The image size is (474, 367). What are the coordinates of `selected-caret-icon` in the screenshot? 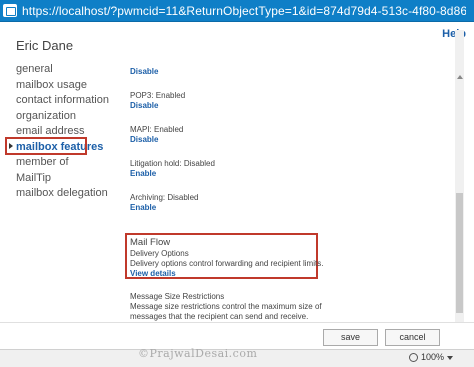 It's located at (11, 146).